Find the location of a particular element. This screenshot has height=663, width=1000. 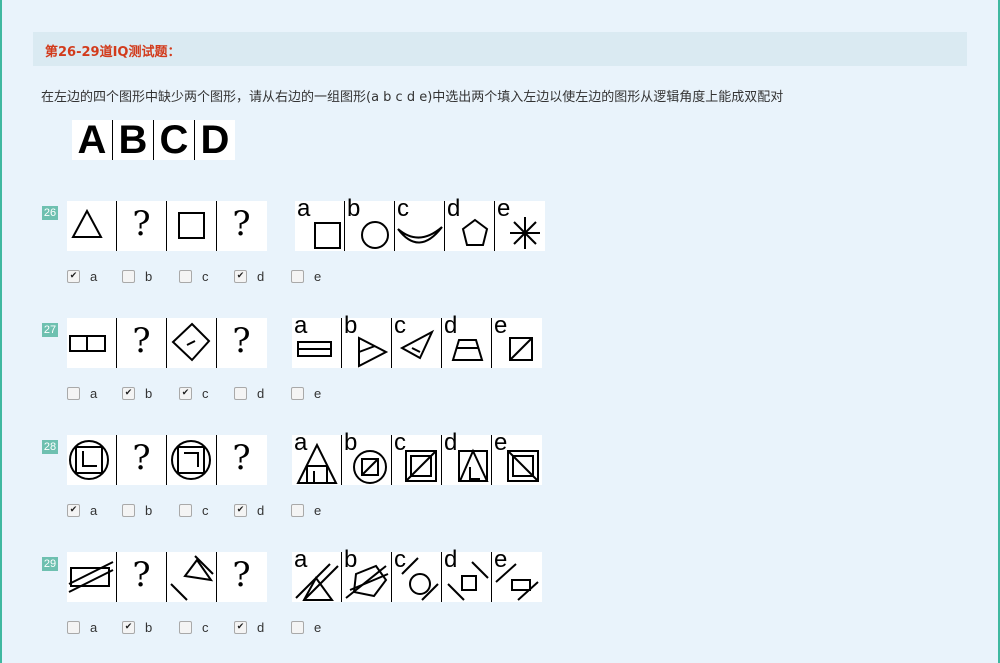

question-number-badge: 26 is located at coordinates (50, 213).